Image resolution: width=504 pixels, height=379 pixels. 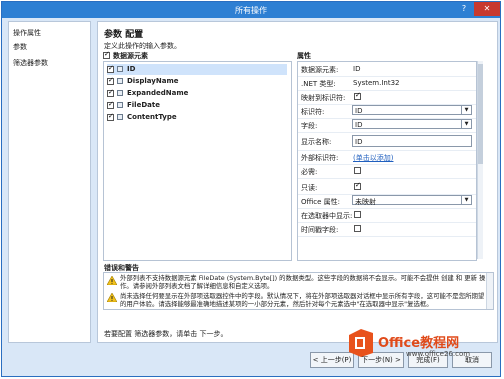 I want to click on prop-label: 必需:, so click(x=309, y=172).